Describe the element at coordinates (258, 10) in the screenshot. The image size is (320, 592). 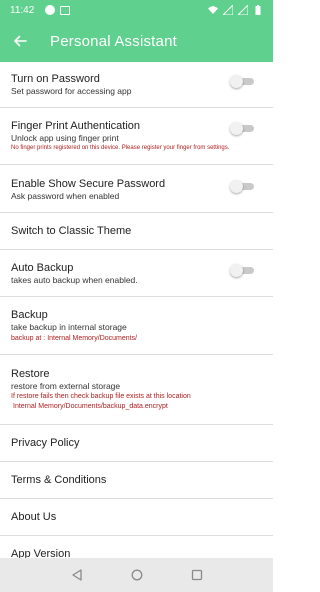
I see `battery-icon` at that location.